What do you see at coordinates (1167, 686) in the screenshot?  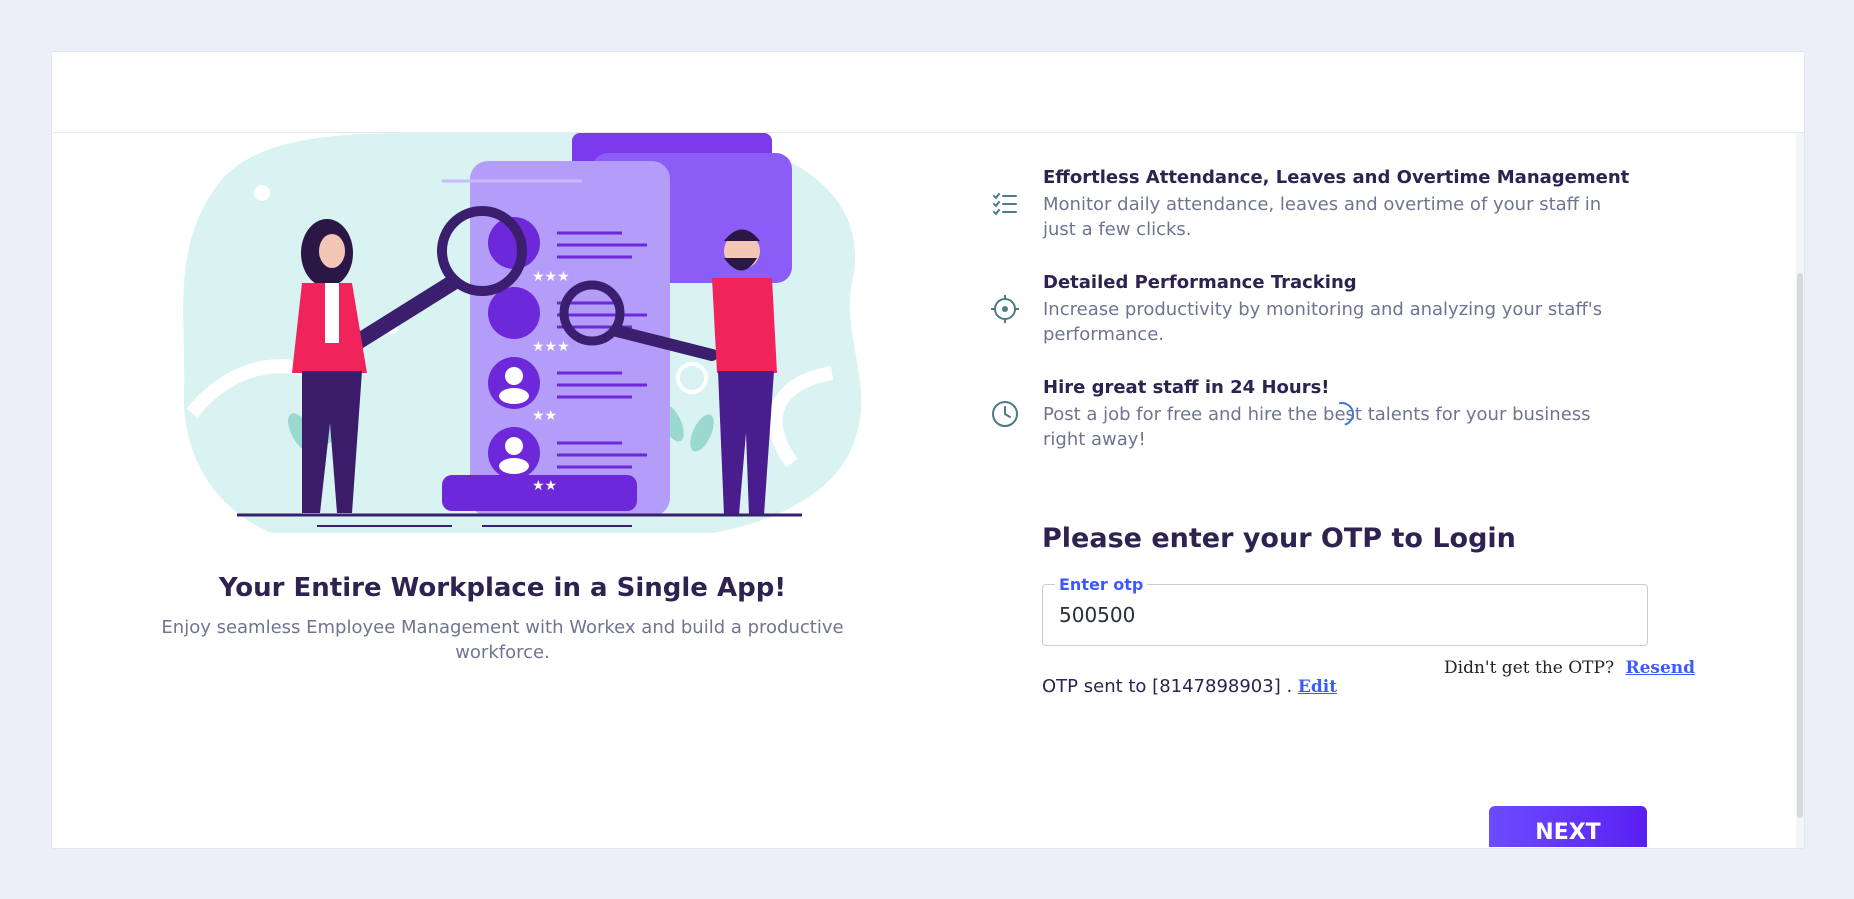 I see `otp-sent-text: OTP sent to [8147898903] .` at bounding box center [1167, 686].